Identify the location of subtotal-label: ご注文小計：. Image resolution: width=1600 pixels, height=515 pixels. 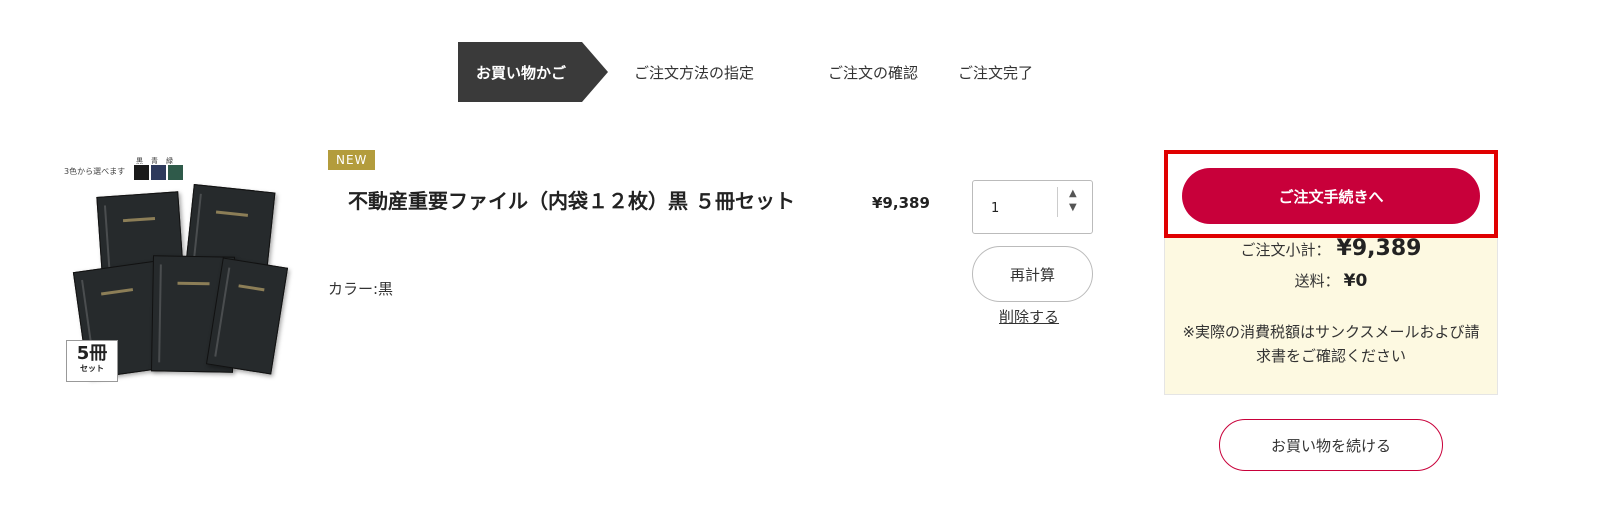
(1285, 250).